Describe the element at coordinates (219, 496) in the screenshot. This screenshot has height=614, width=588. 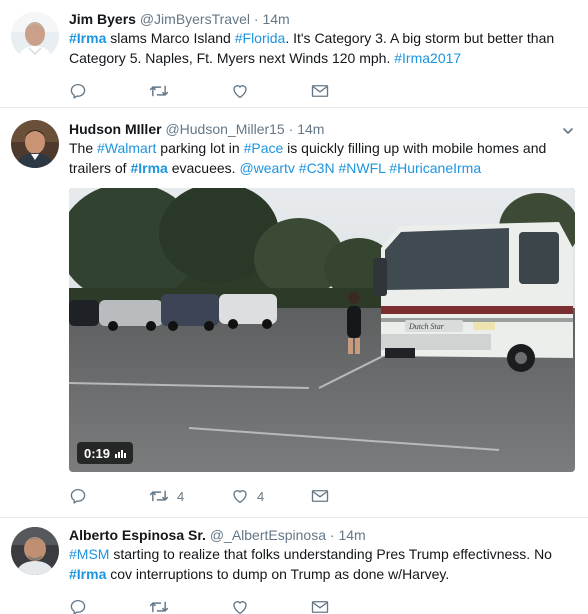
I see `tweet-actions: 4 4` at that location.